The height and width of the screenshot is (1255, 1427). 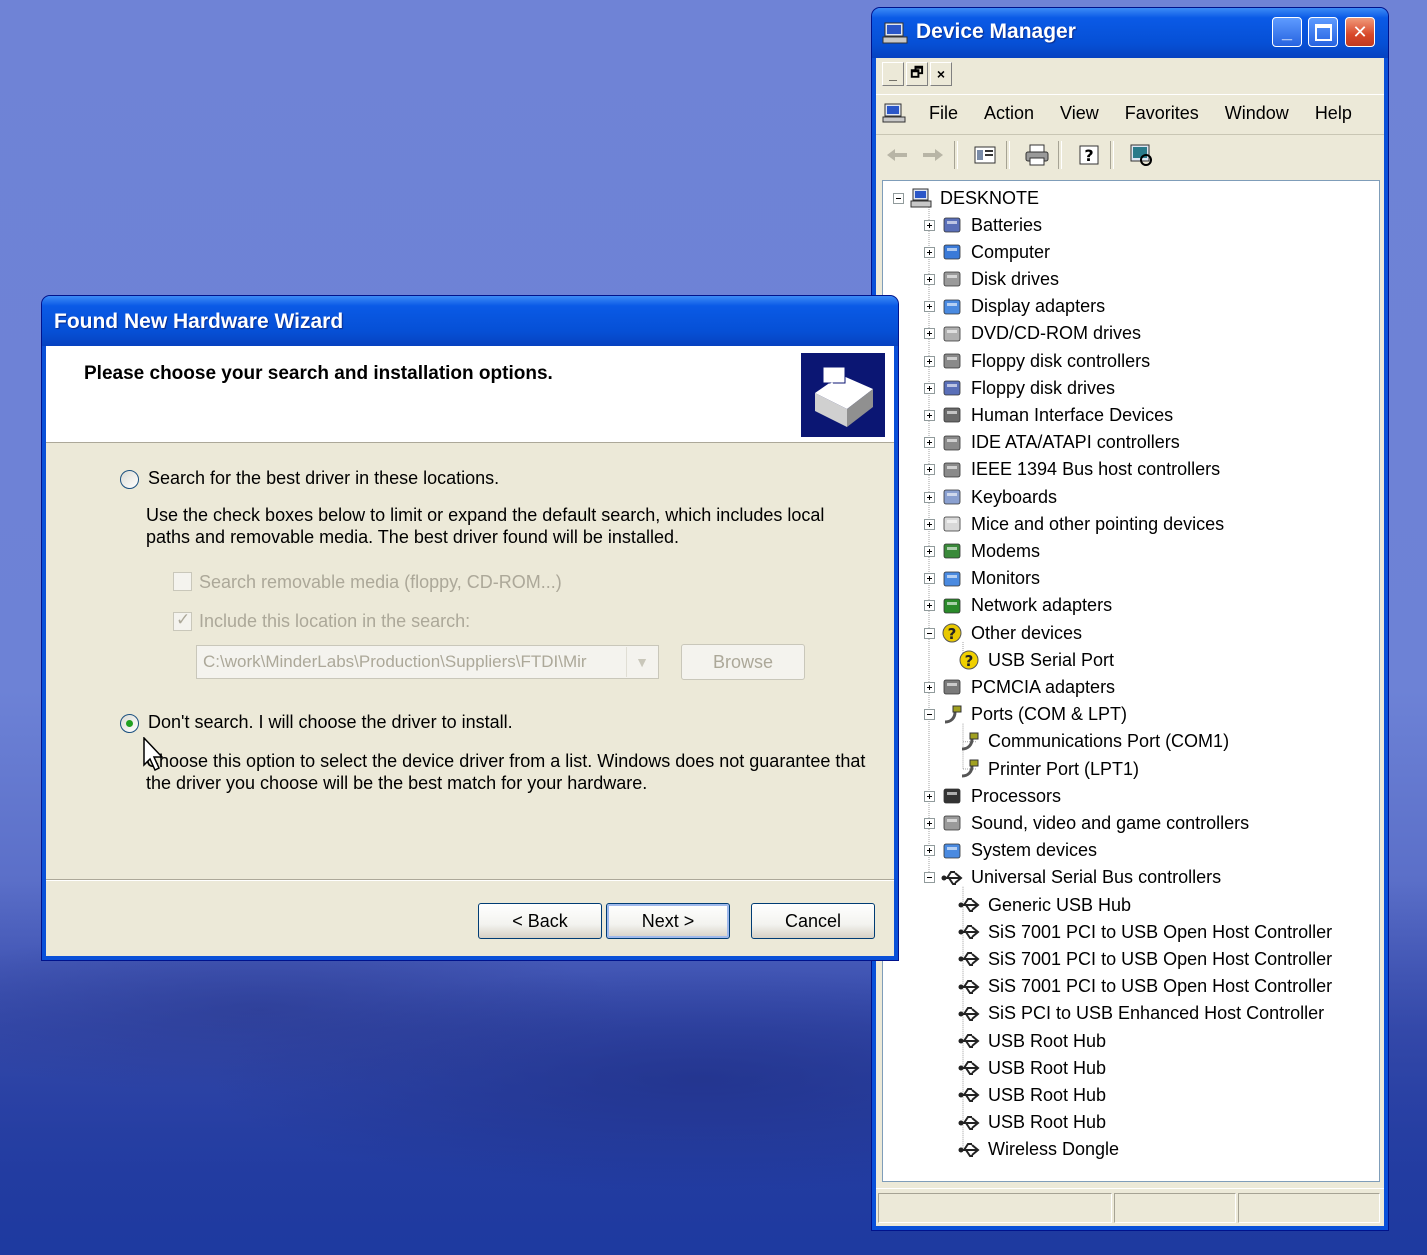 What do you see at coordinates (1072, 470) in the screenshot?
I see `tree-node: IEEE 1394 Bus host controllers` at bounding box center [1072, 470].